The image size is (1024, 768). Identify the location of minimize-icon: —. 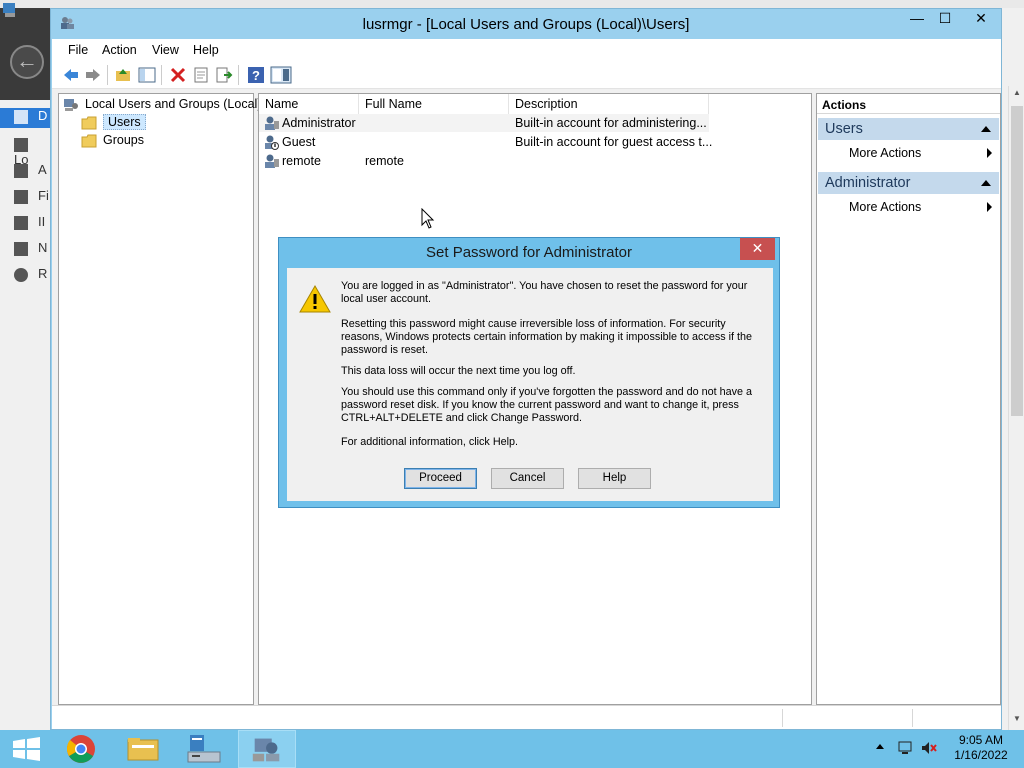
(917, 18).